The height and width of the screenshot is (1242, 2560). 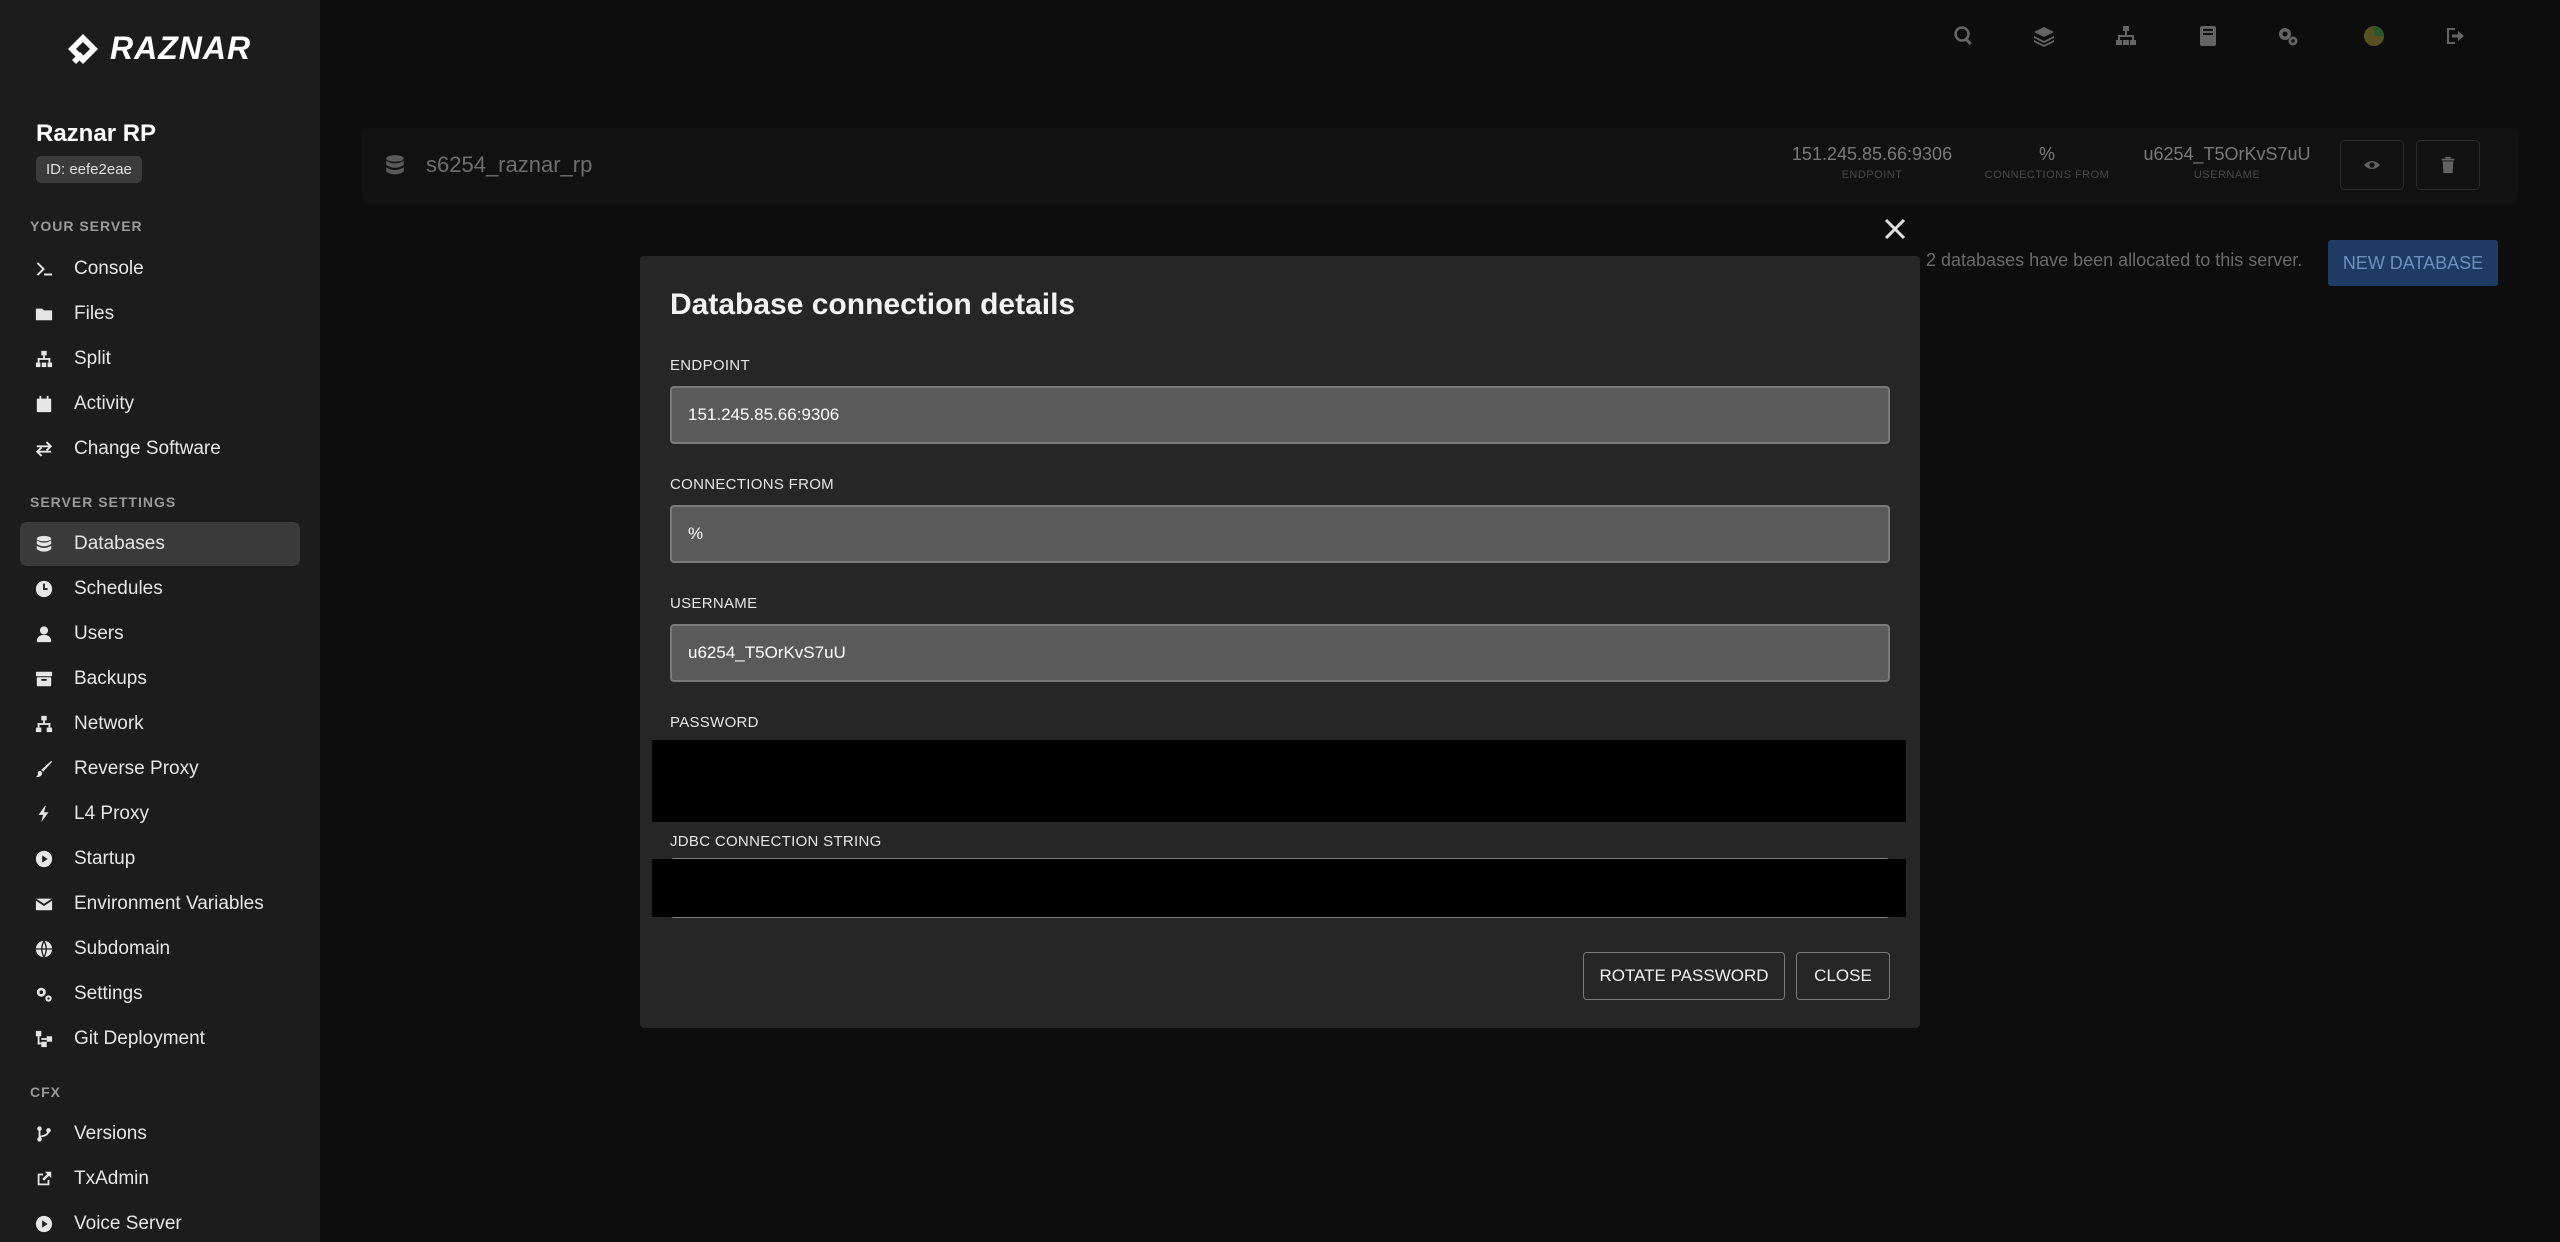 What do you see at coordinates (169, 903) in the screenshot?
I see `sidebar-item-label: Environment Variables` at bounding box center [169, 903].